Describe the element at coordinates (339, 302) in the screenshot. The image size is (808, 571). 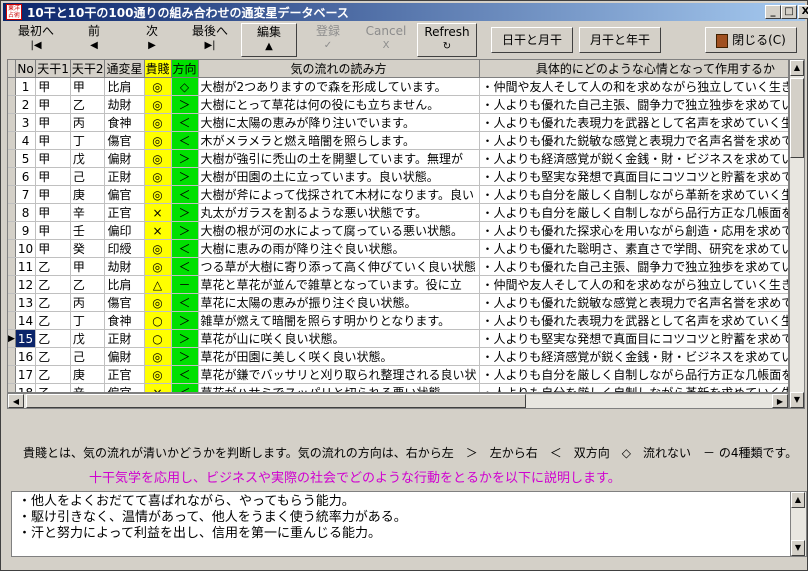
I see `cell-reading: 草花に太陽の恵みが振り注ぐ良い状態。` at that location.